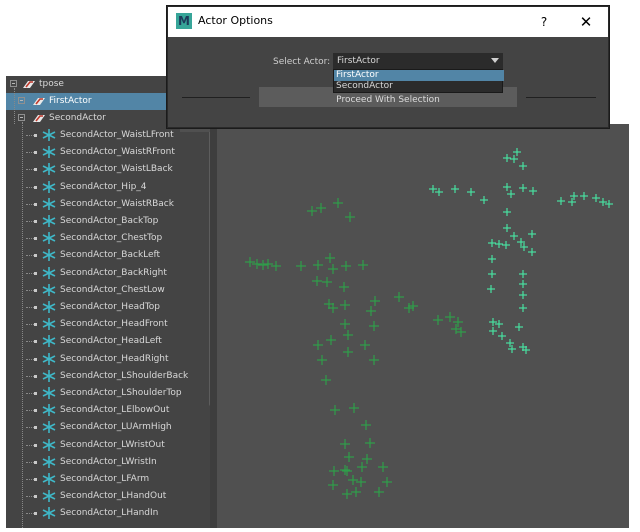 This screenshot has height=532, width=640. What do you see at coordinates (107, 341) in the screenshot?
I see `outliner-item-joint: SecondActor_HeadLeft` at bounding box center [107, 341].